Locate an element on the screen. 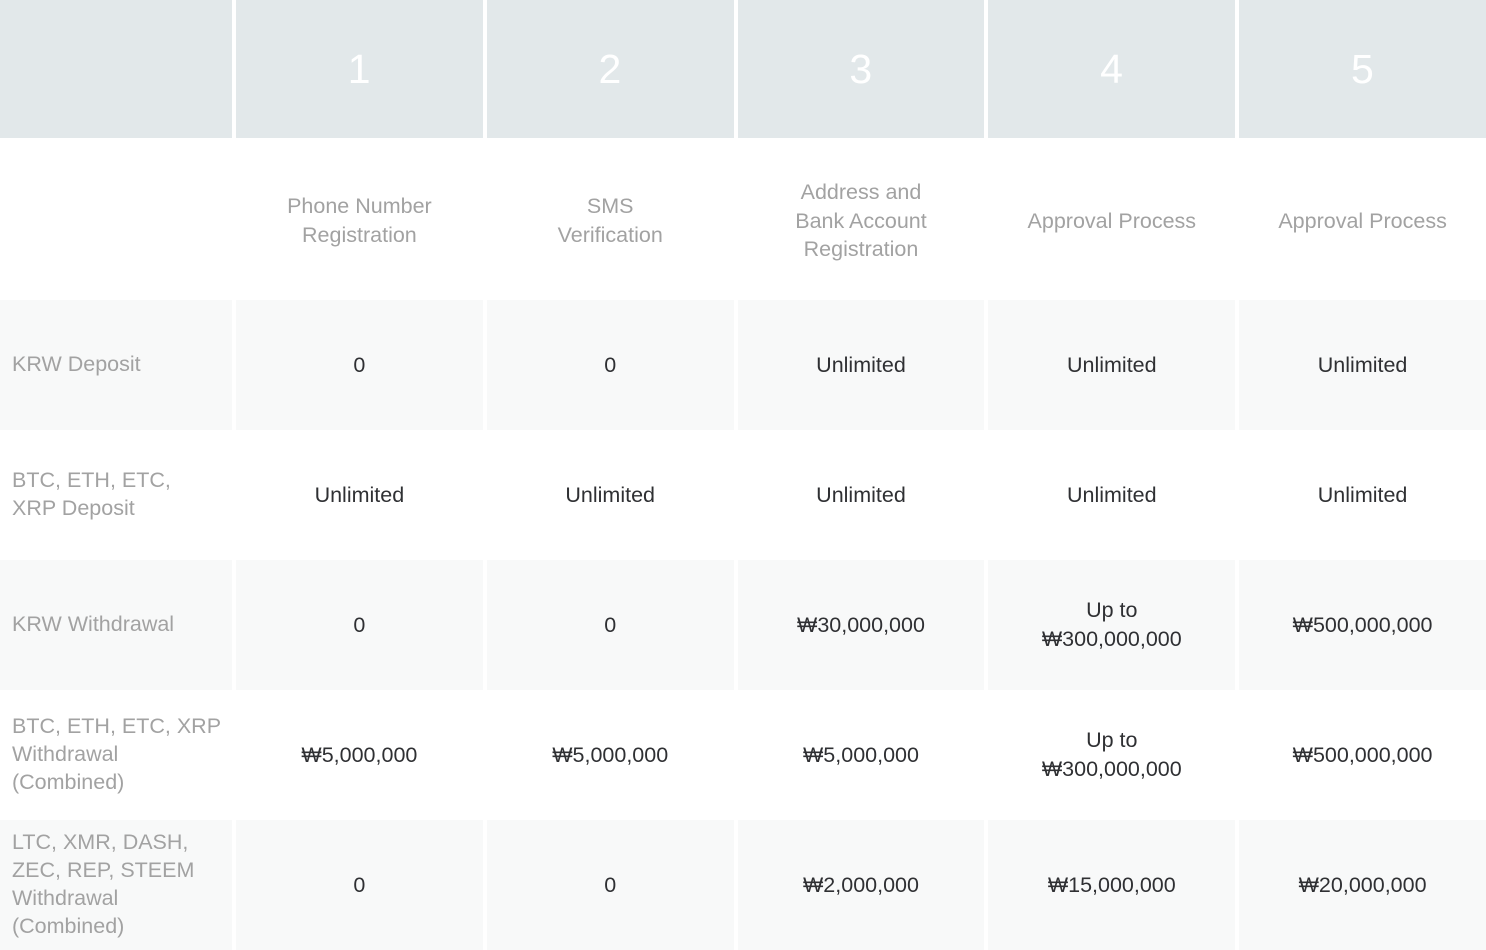 The width and height of the screenshot is (1486, 950). step-name-1: Phone Number Registration is located at coordinates (357, 221).